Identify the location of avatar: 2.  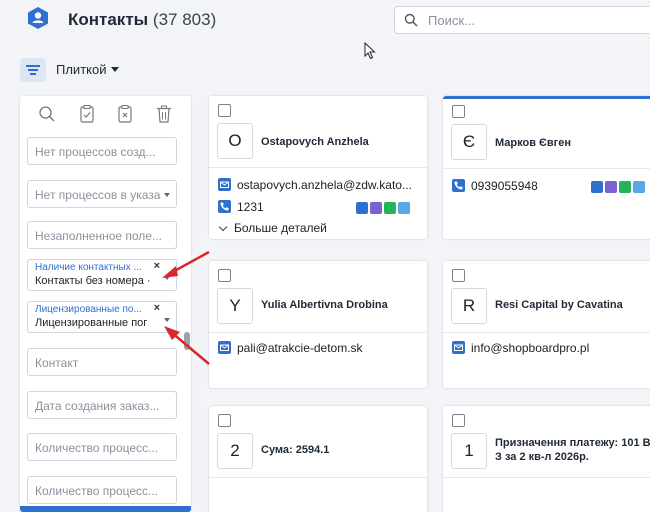
(235, 451).